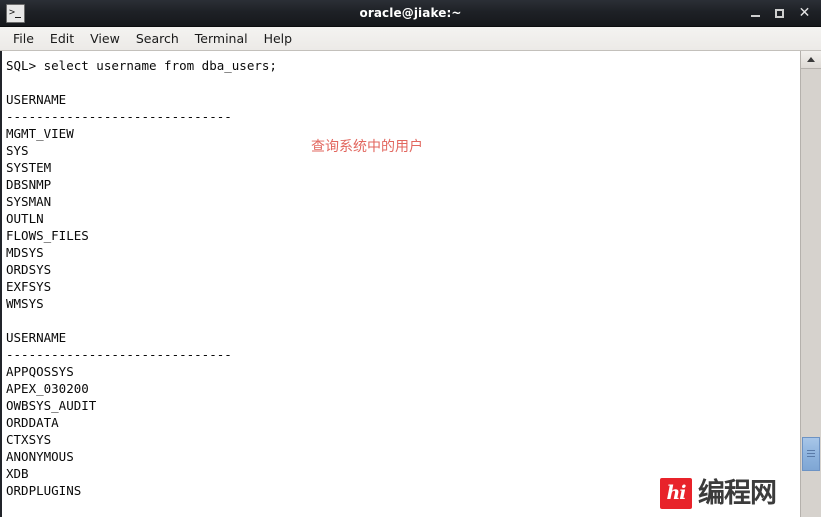 Image resolution: width=821 pixels, height=517 pixels. Describe the element at coordinates (62, 38) in the screenshot. I see `menu-item-edit: Edit` at that location.